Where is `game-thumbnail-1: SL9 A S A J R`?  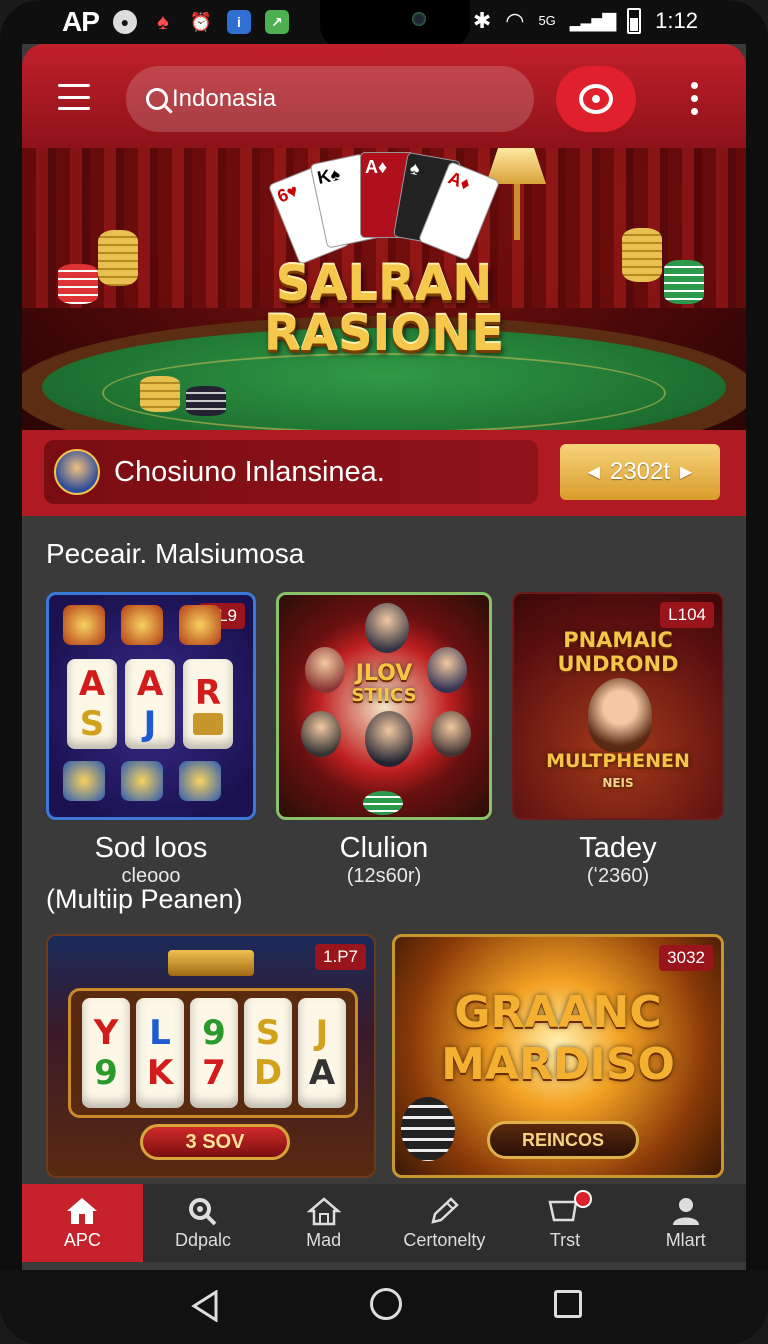
game-thumbnail-1: SL9 A S A J R is located at coordinates (151, 706).